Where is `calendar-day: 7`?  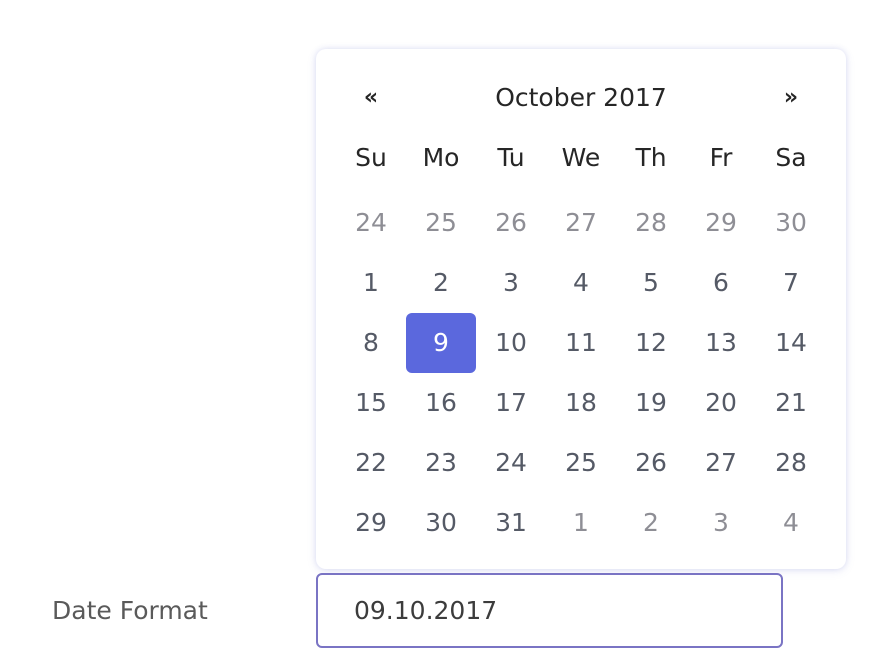
calendar-day: 7 is located at coordinates (791, 283).